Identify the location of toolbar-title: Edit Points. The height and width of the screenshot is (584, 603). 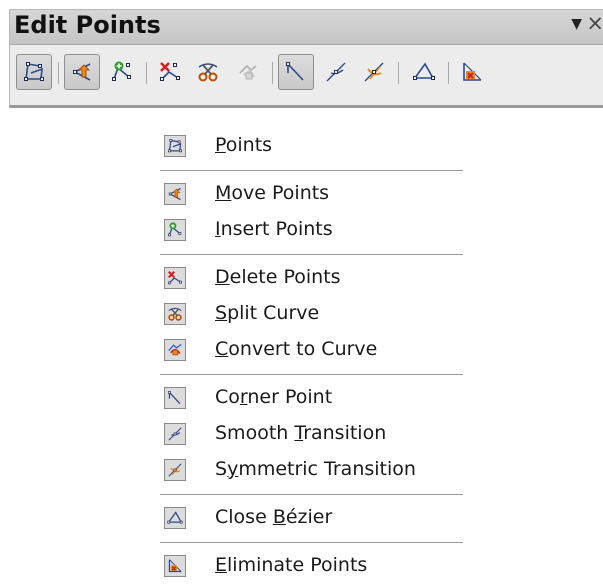
(87, 25).